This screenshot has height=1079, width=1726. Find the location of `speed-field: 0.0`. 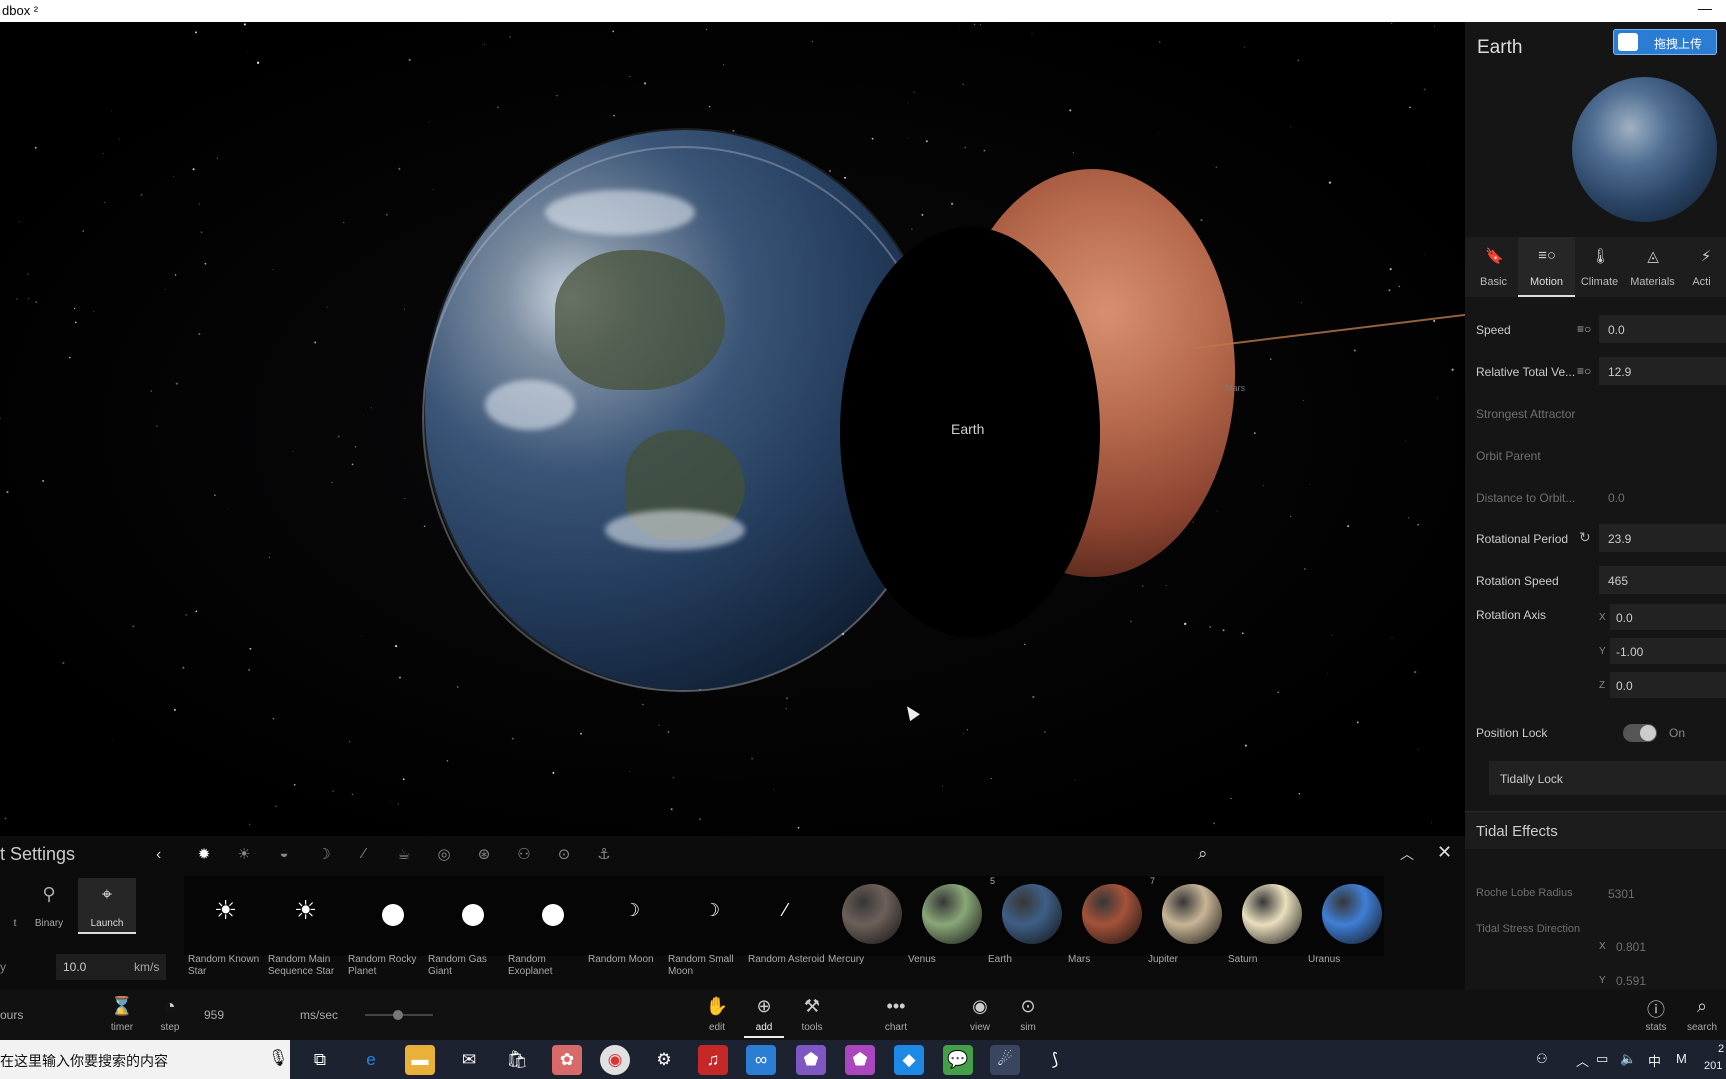

speed-field: 0.0 is located at coordinates (1662, 329).